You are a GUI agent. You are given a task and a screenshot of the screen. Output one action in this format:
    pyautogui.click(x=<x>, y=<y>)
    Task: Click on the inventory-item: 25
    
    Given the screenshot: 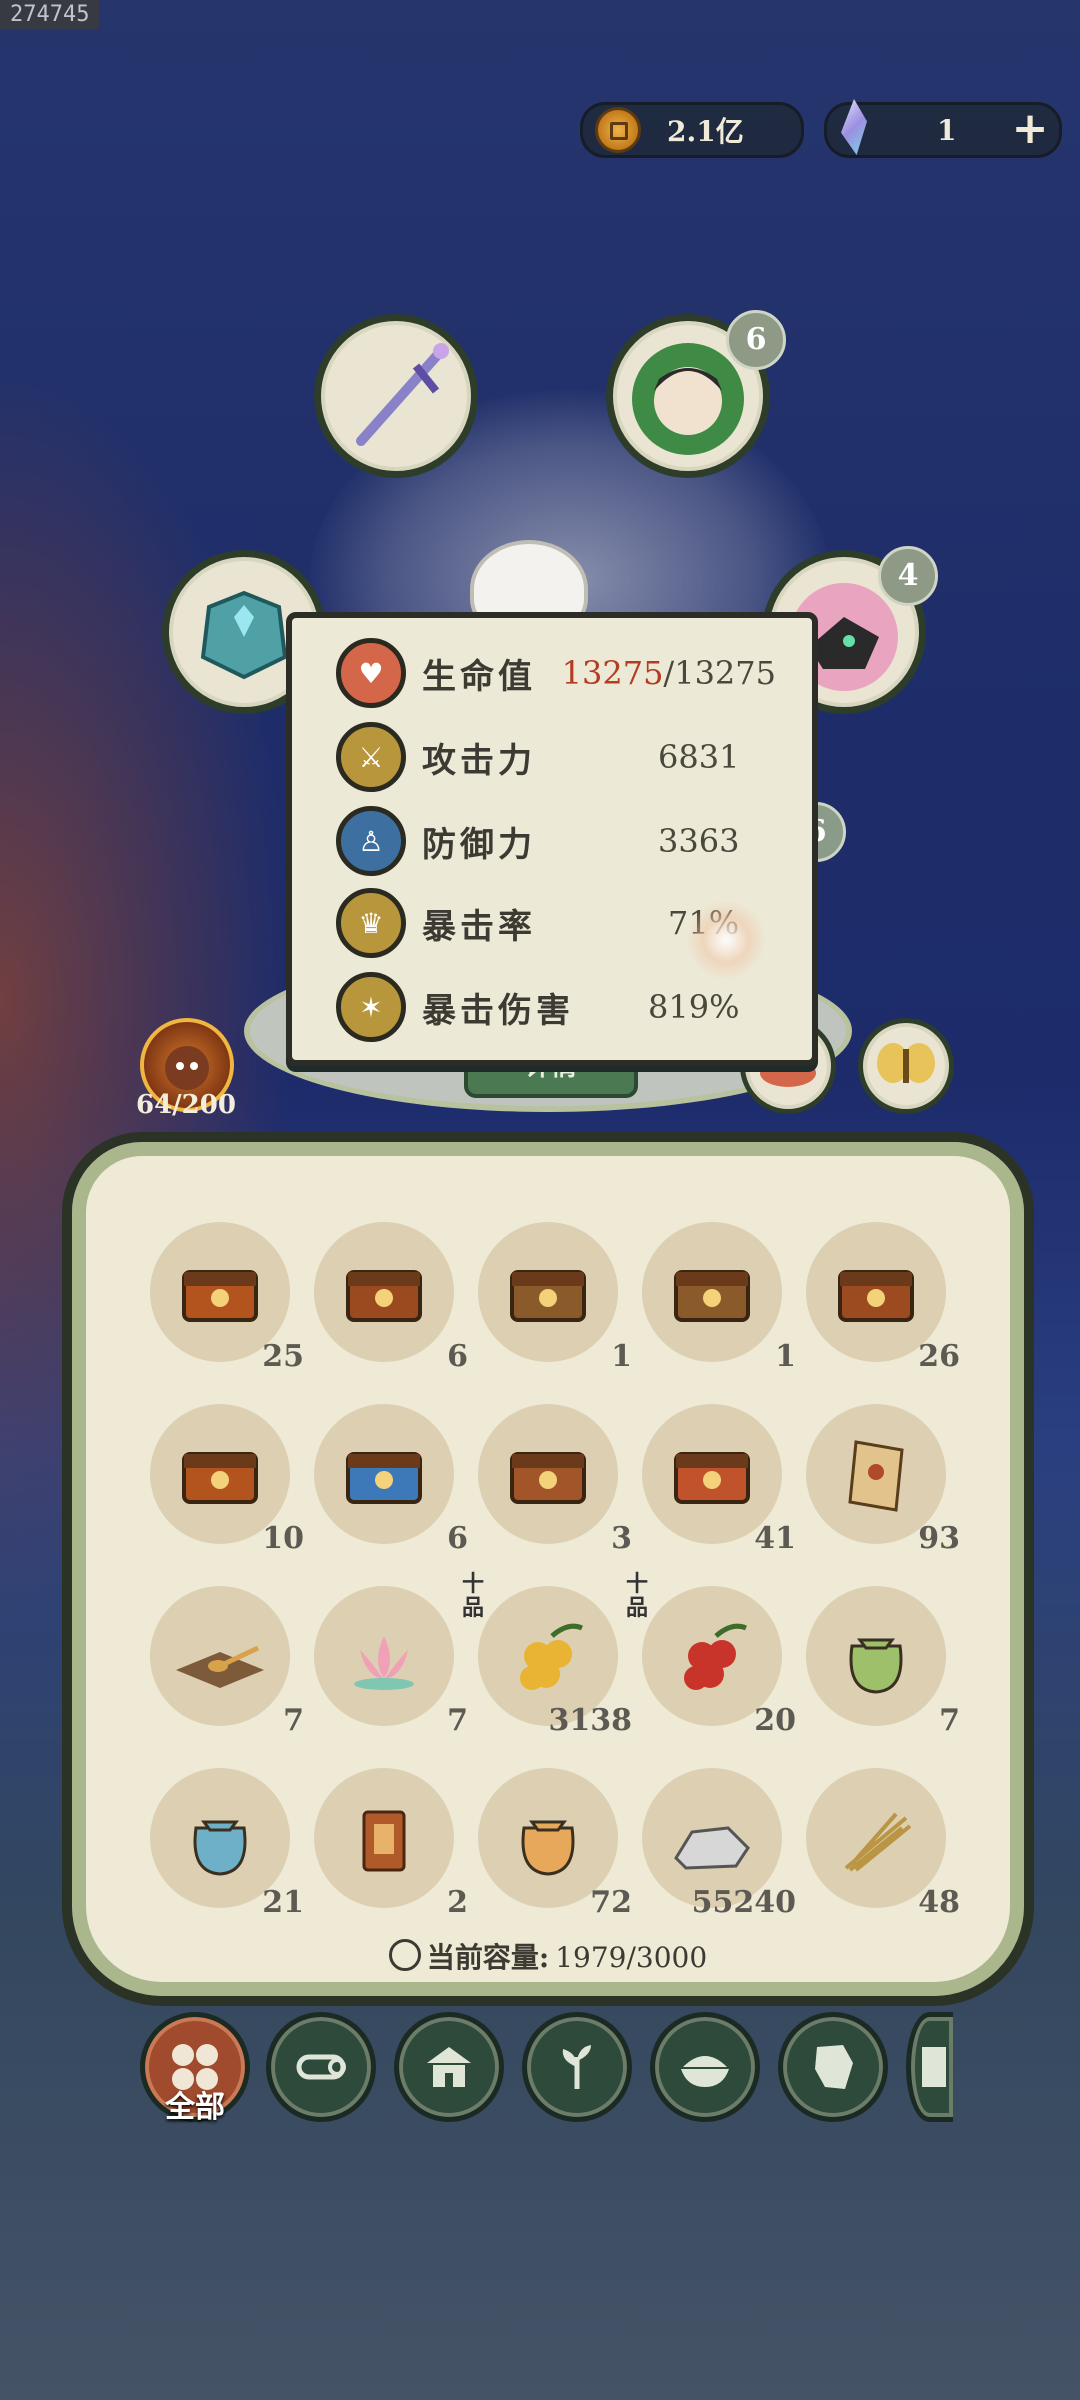 What is the action you would take?
    pyautogui.click(x=227, y=1298)
    